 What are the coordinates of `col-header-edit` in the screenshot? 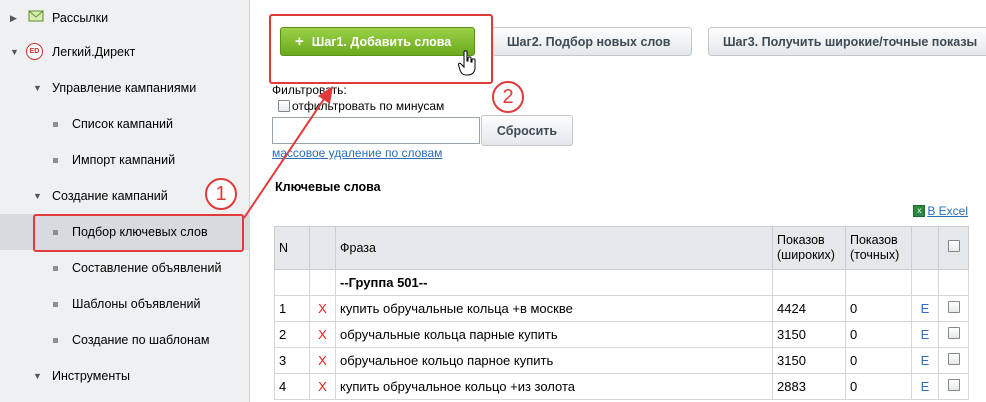 It's located at (925, 248).